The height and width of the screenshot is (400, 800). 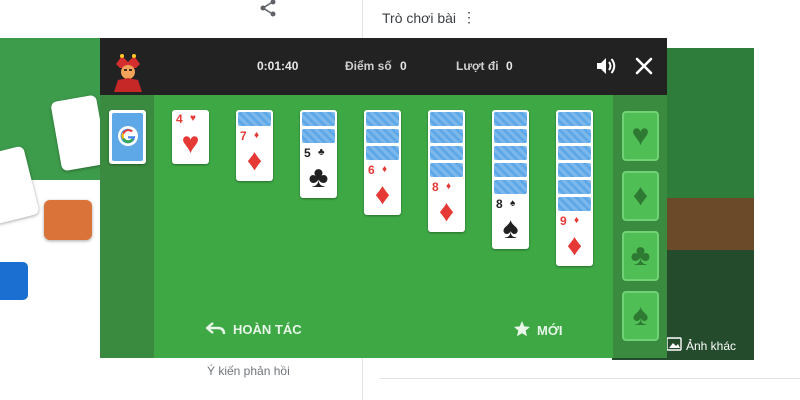 I want to click on hearts-icon: ♥, so click(x=640, y=135).